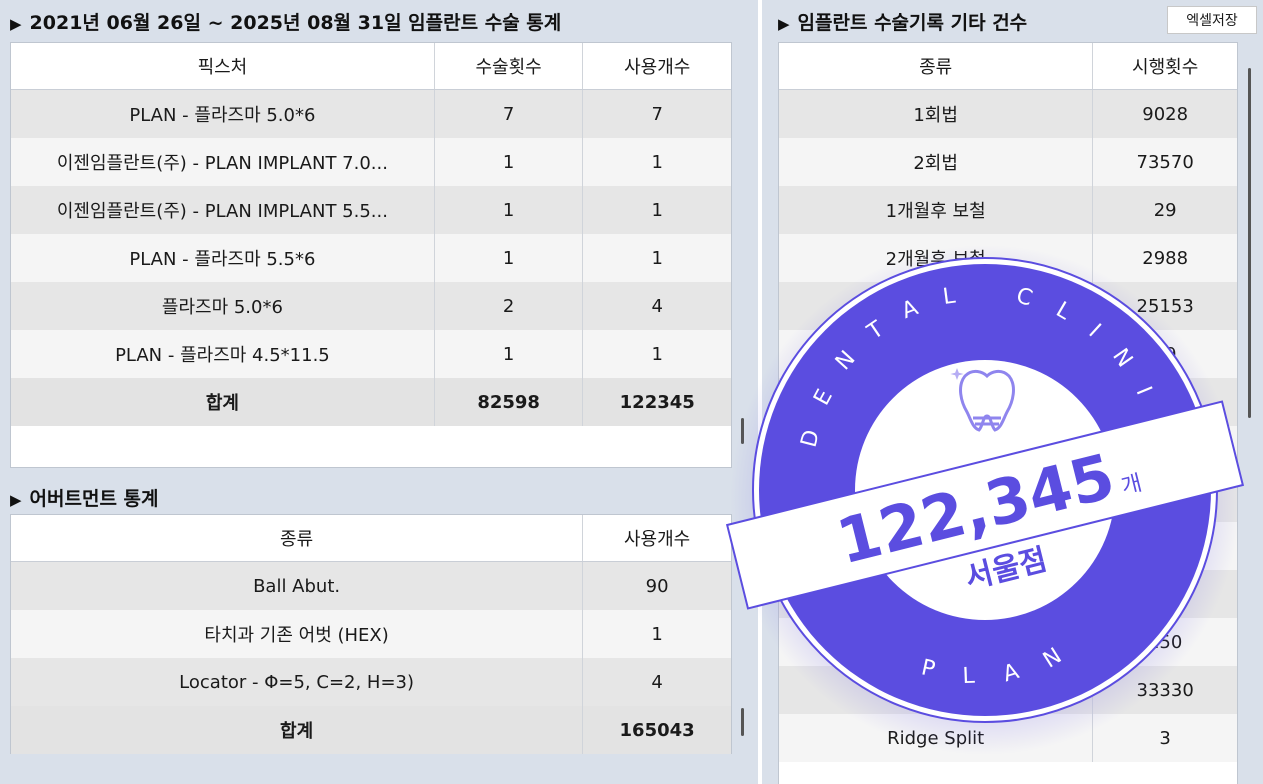 The height and width of the screenshot is (784, 1263). What do you see at coordinates (1249, 243) in the screenshot?
I see `records-scrollbar` at bounding box center [1249, 243].